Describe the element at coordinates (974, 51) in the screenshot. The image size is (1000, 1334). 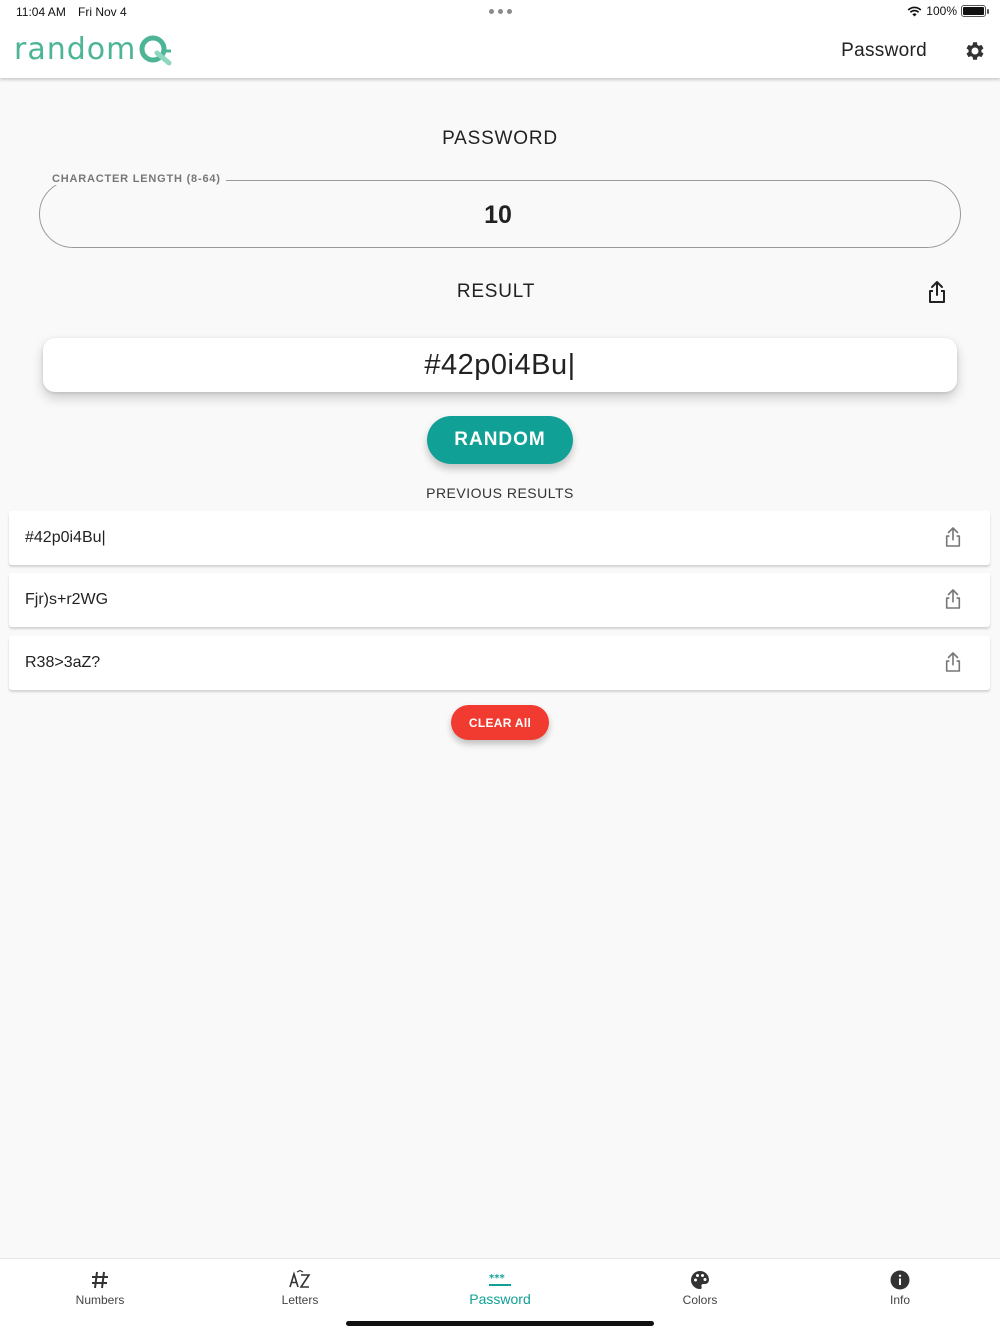
I see `settings-gear-icon` at that location.